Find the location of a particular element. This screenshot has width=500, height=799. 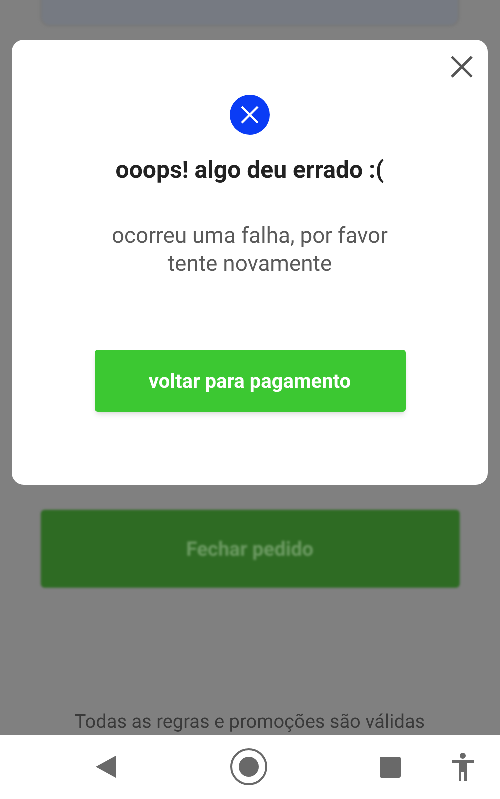

rules-text: Todas as regras e promoções são válidas is located at coordinates (250, 722).